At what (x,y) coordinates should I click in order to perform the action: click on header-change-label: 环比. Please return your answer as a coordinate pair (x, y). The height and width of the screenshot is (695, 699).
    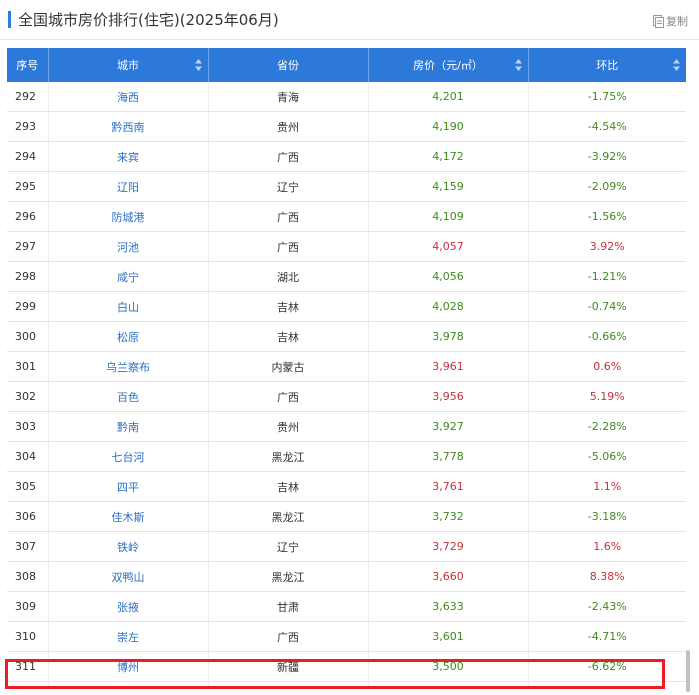
    Looking at the image, I should click on (607, 65).